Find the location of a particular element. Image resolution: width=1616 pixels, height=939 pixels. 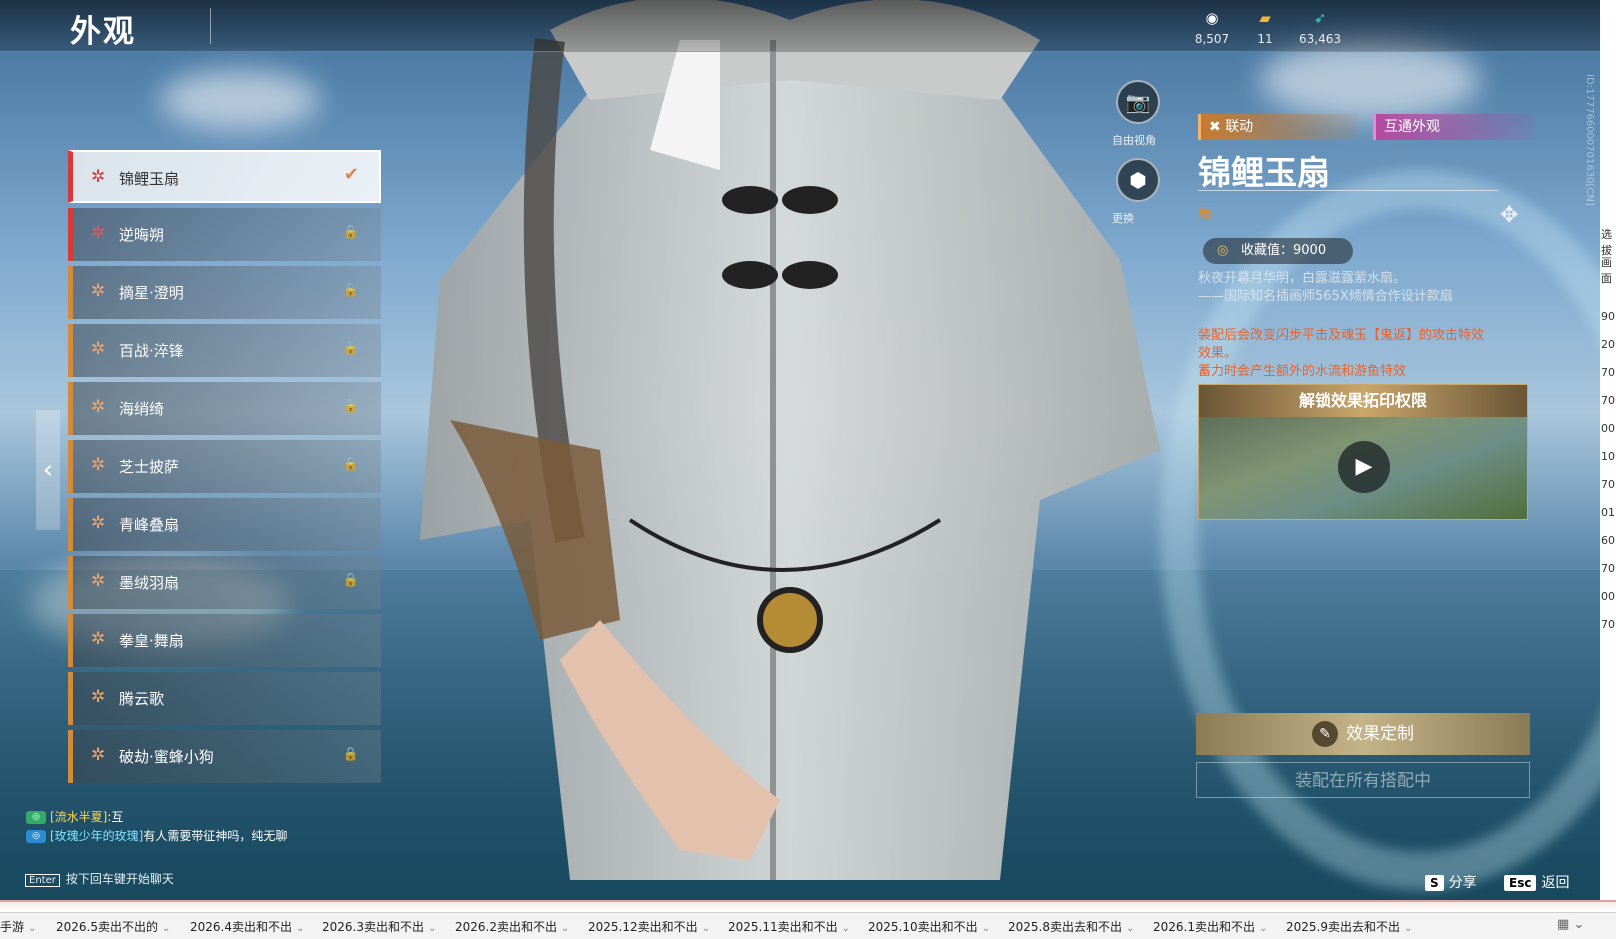

sheet-cell: 选拔 is located at coordinates (1606, 242).